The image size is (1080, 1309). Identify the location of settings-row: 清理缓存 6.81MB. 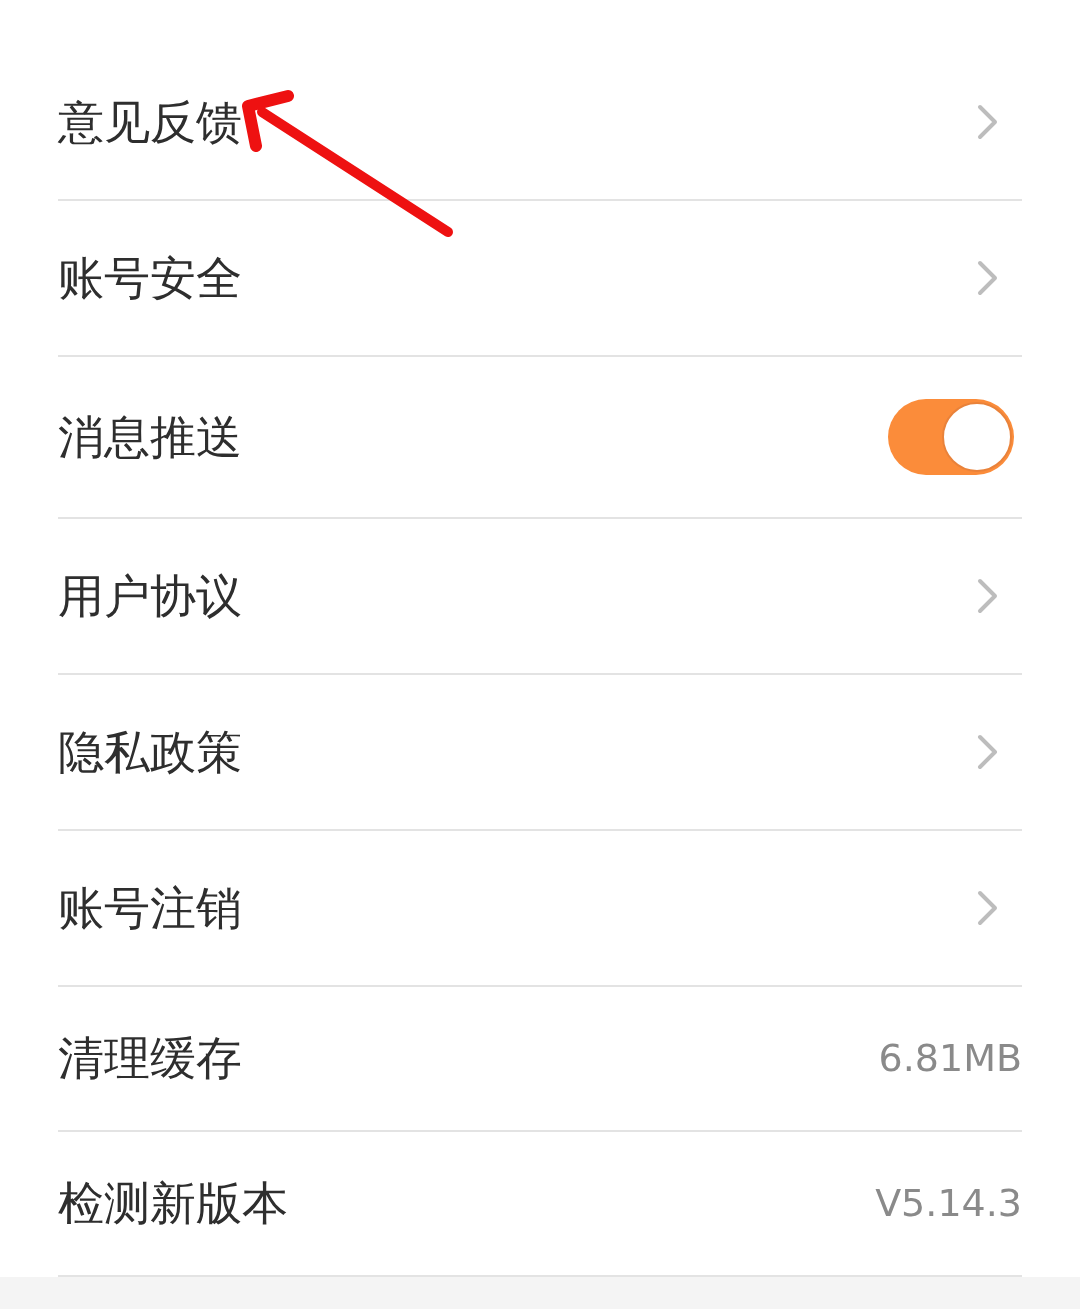
(540, 1059).